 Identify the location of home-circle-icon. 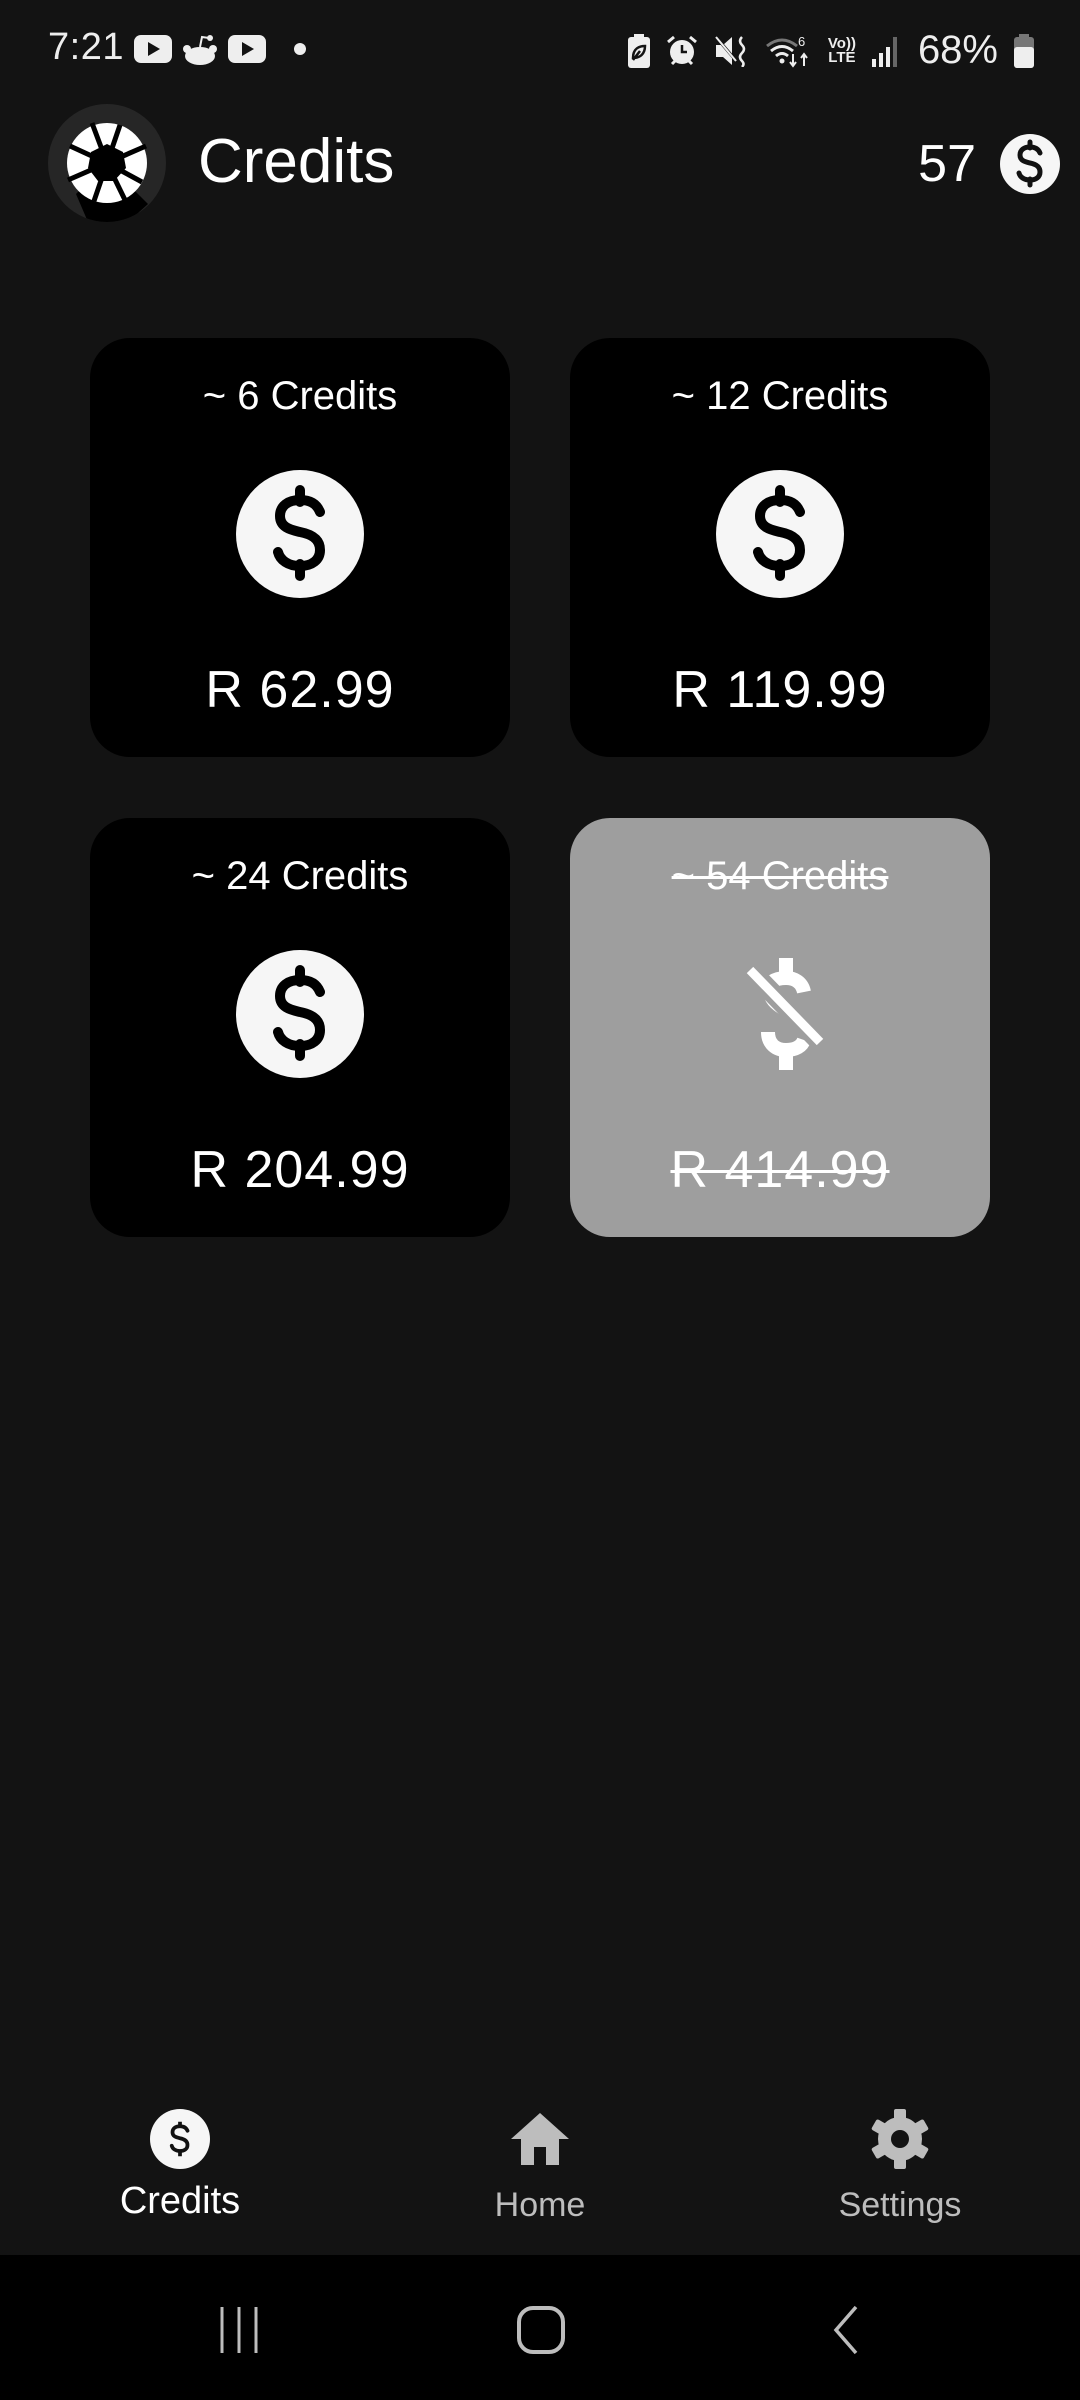
(541, 2330).